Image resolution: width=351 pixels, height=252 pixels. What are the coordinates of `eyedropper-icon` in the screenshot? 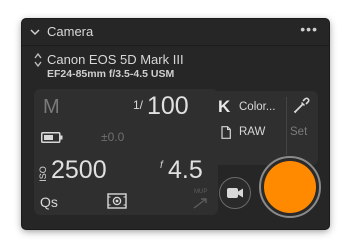 It's located at (301, 106).